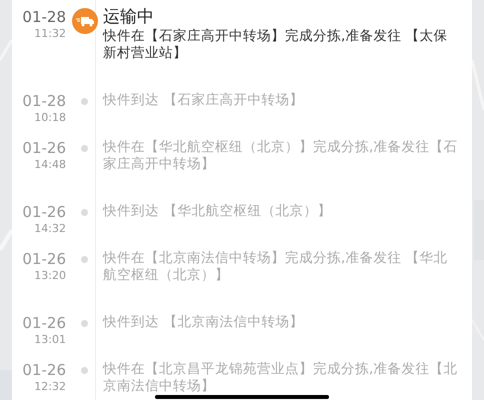  I want to click on event-description: 快件在【北京昌平龙锦苑营业点】完成分拣,准备发往【北京南法信中转场】, so click(280, 378).